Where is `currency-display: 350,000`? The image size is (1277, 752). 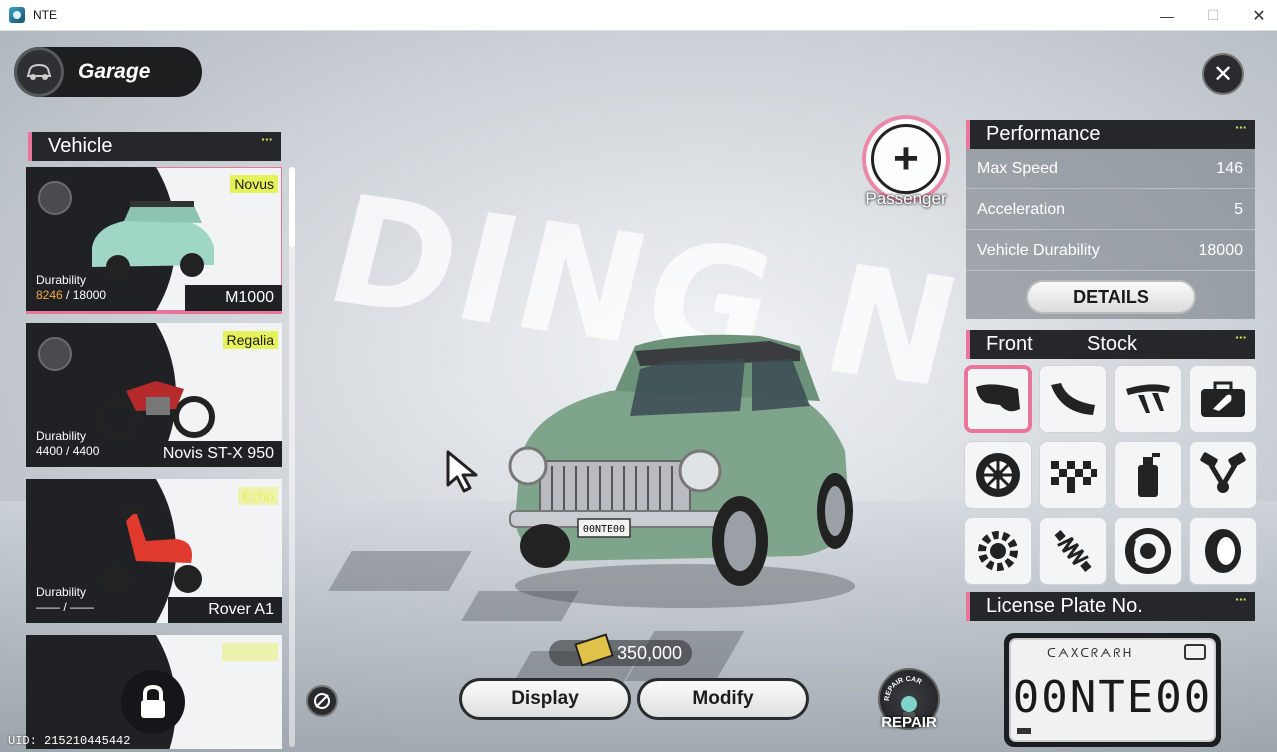 currency-display: 350,000 is located at coordinates (620, 653).